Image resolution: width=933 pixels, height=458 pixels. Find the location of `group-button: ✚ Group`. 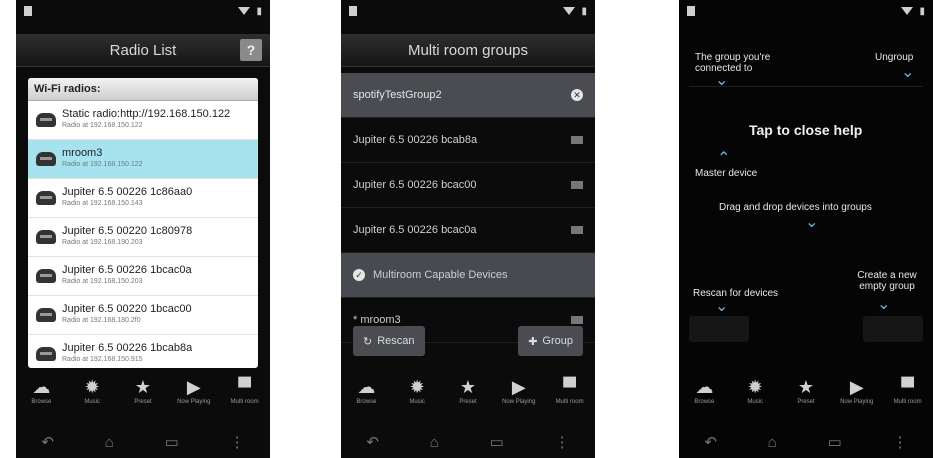

group-button: ✚ Group is located at coordinates (550, 341).